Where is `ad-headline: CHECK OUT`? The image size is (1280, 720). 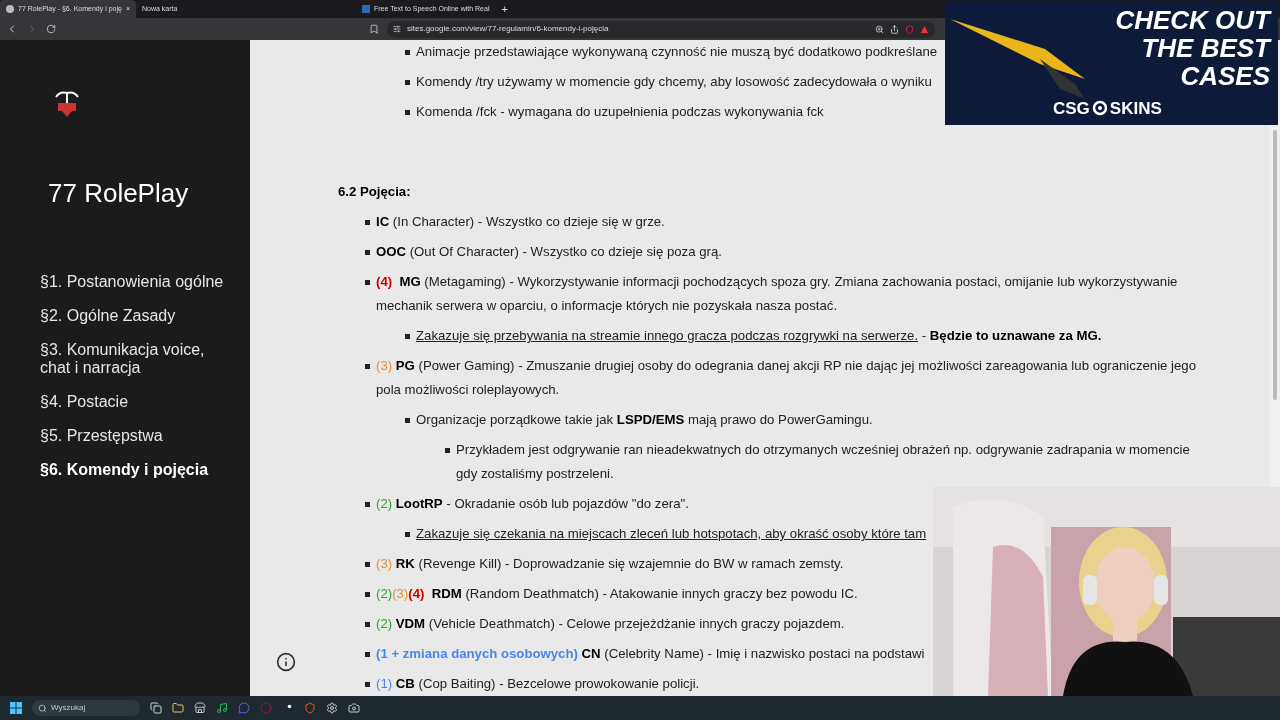
ad-headline: CHECK OUT is located at coordinates (1192, 20).